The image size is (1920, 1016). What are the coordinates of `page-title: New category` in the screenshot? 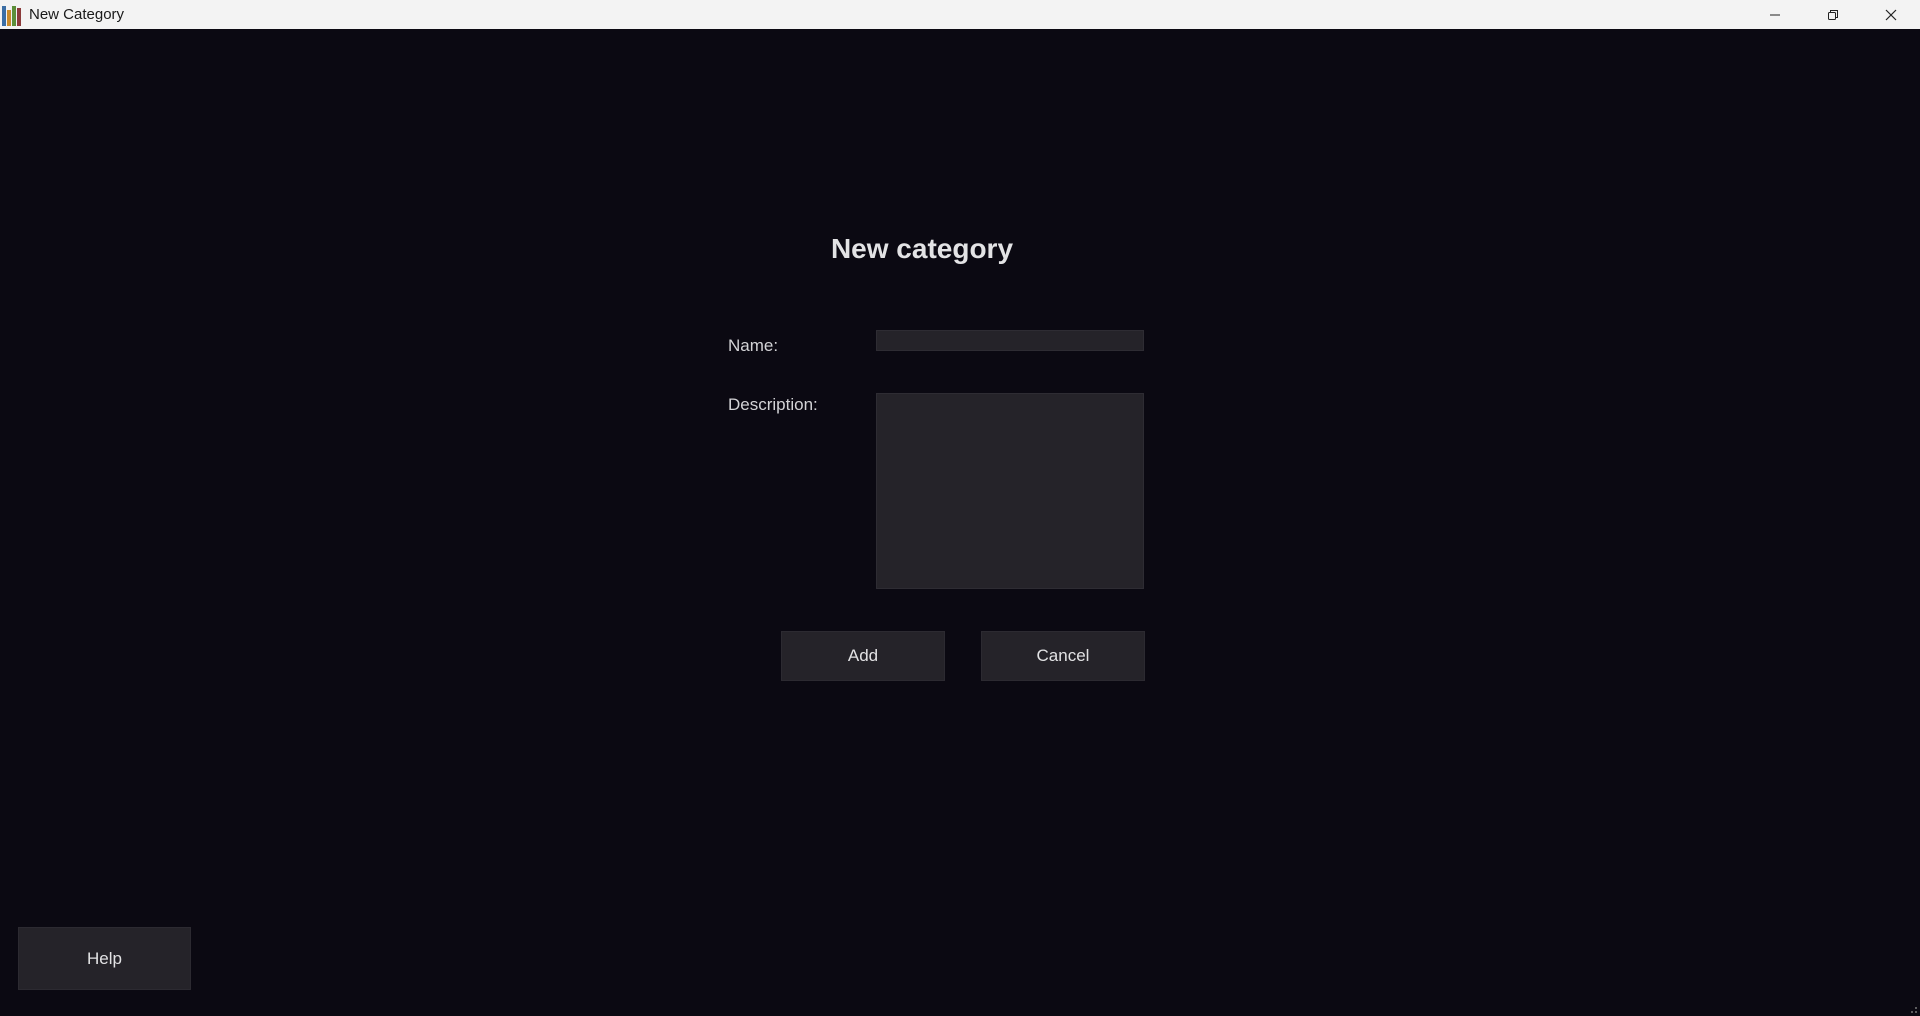 It's located at (922, 248).